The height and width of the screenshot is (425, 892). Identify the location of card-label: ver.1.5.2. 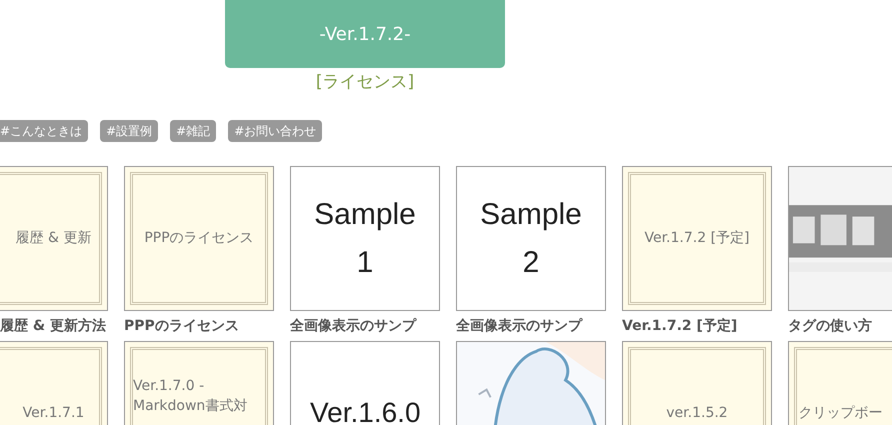
(697, 413).